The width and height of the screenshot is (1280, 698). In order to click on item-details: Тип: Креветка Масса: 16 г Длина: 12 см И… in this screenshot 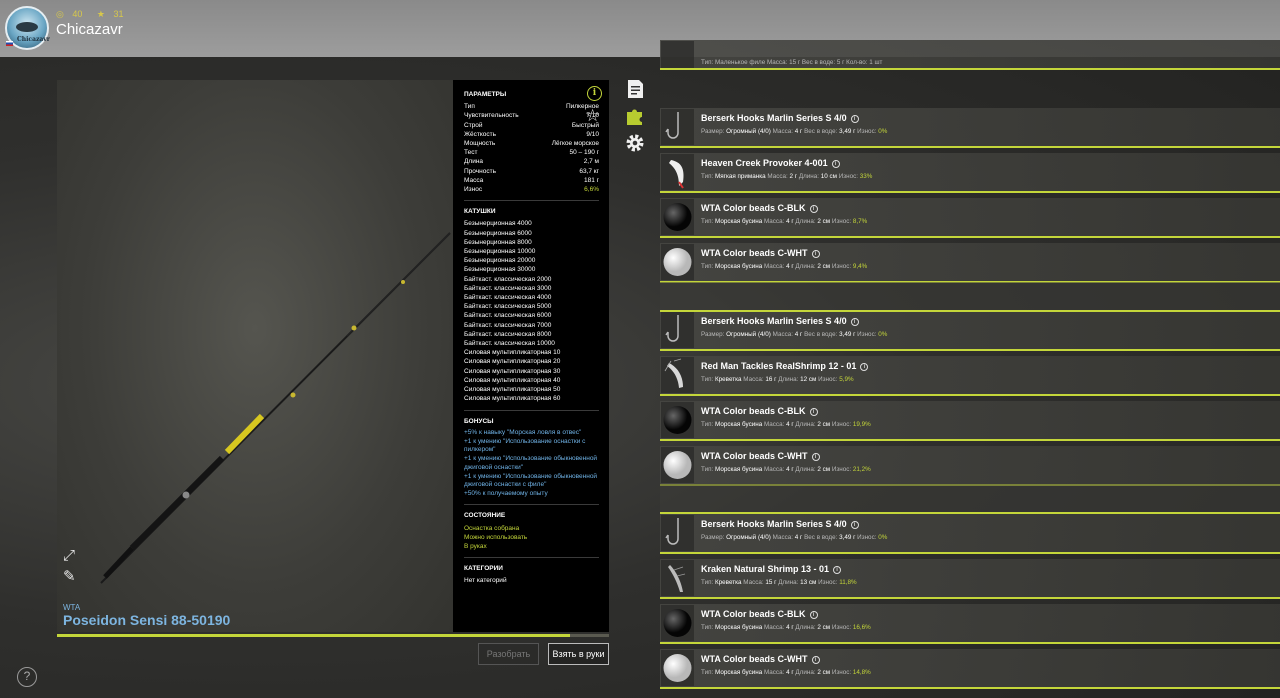, I will do `click(777, 379)`.